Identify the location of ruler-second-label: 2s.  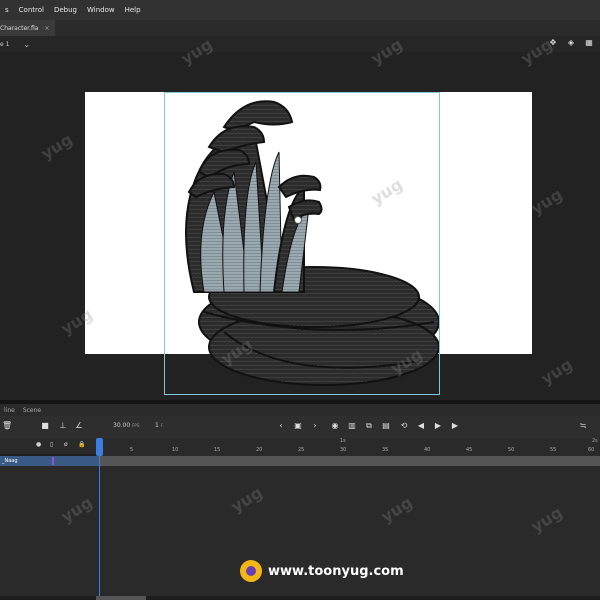
(595, 441).